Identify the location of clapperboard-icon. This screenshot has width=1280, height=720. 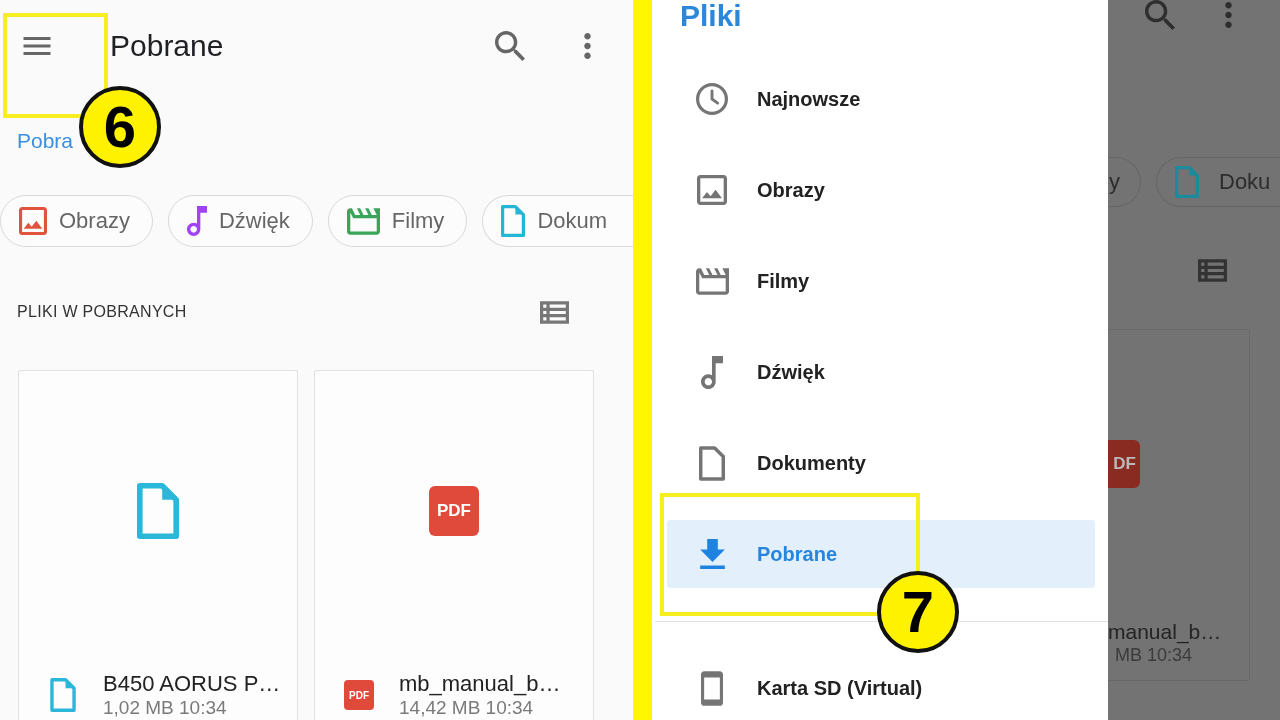
(712, 281).